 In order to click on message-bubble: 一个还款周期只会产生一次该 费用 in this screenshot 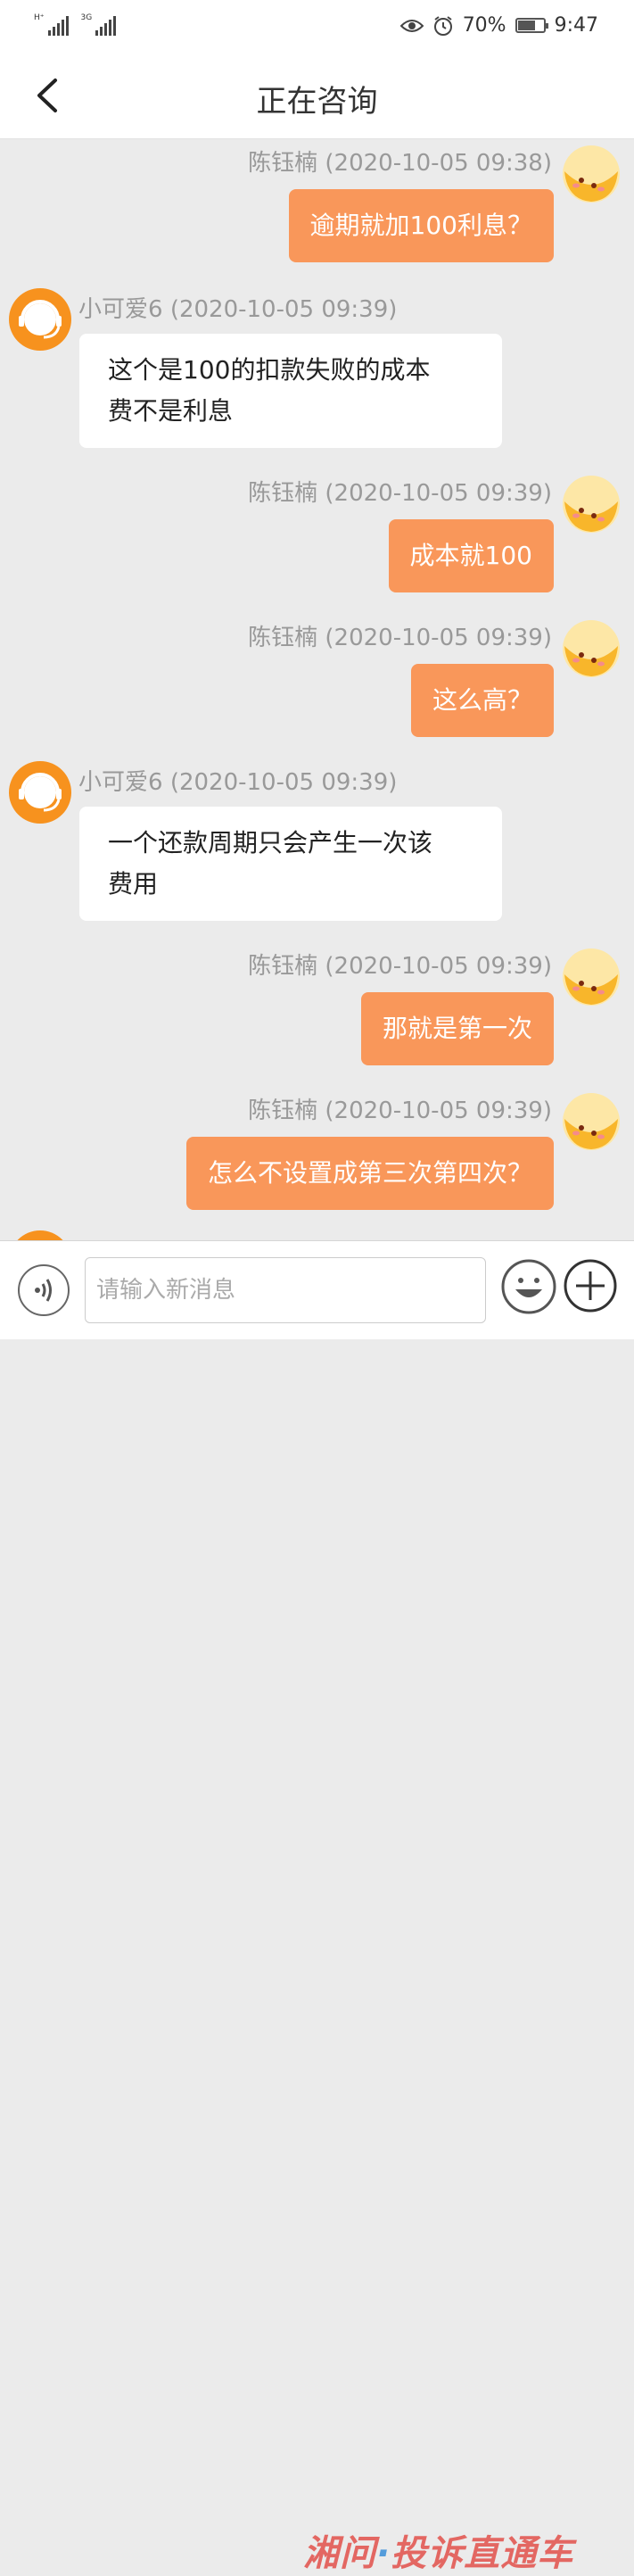, I will do `click(290, 864)`.